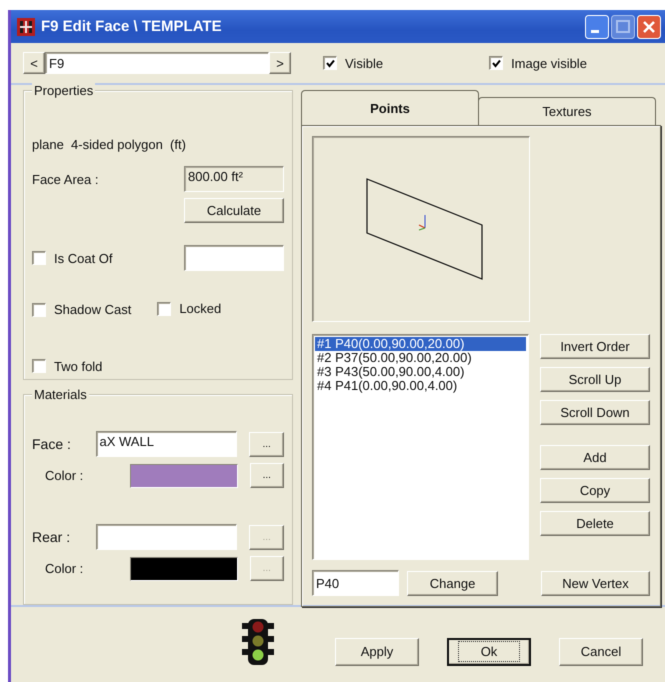 The height and width of the screenshot is (682, 665). Describe the element at coordinates (549, 63) in the screenshot. I see `checkbox-label: Image visible` at that location.